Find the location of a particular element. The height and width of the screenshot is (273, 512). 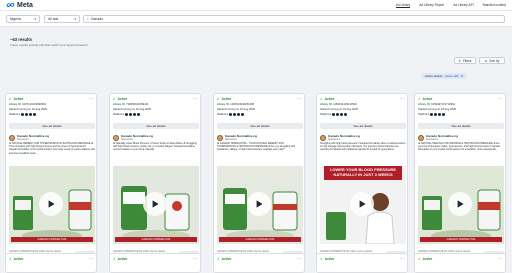

search-input: ⌕ Ganado is located at coordinates (294, 19).